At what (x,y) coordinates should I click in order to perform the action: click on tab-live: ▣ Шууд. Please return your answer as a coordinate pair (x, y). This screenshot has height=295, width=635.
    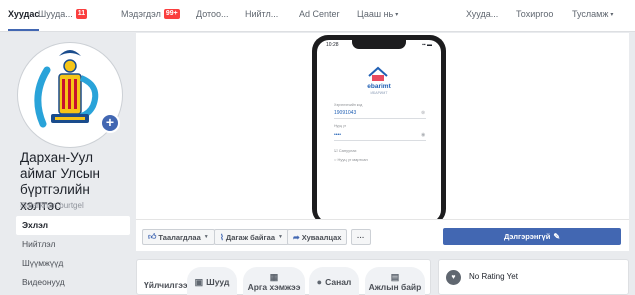
    Looking at the image, I should click on (212, 281).